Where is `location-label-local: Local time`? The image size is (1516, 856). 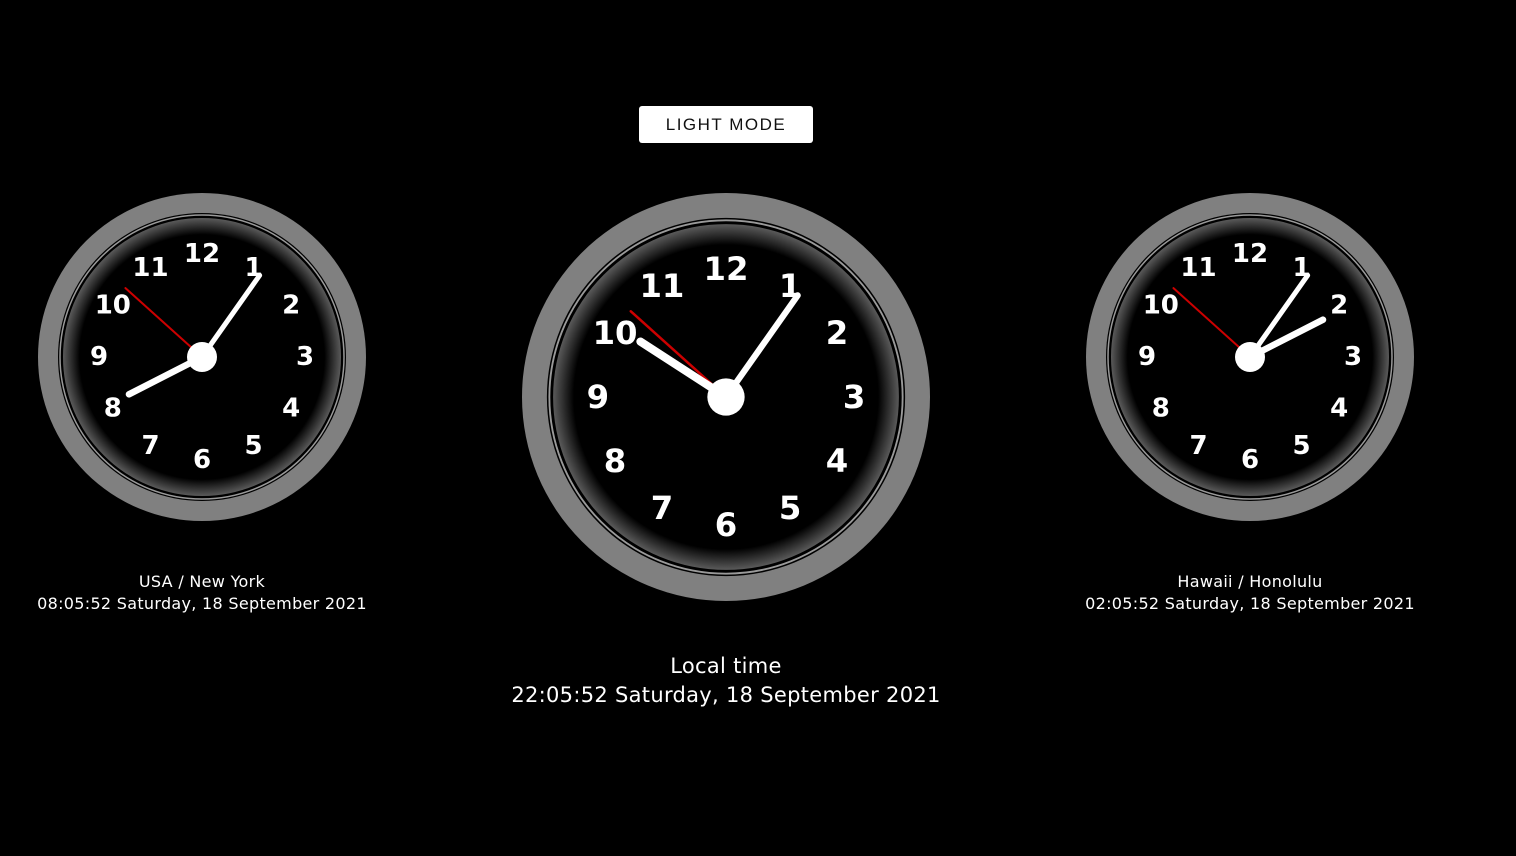 location-label-local: Local time is located at coordinates (726, 666).